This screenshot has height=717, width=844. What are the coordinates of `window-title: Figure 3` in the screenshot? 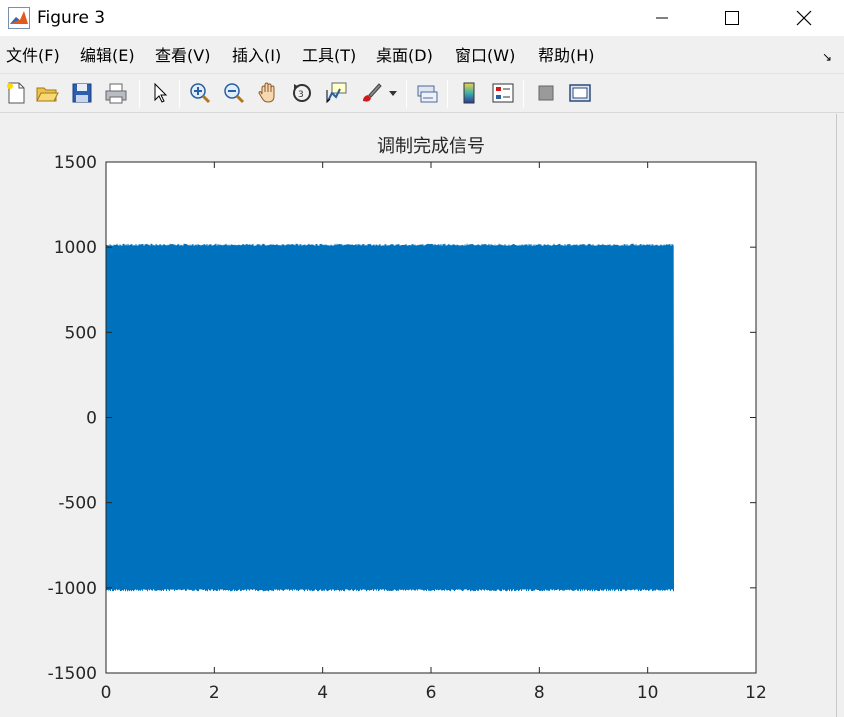 It's located at (71, 18).